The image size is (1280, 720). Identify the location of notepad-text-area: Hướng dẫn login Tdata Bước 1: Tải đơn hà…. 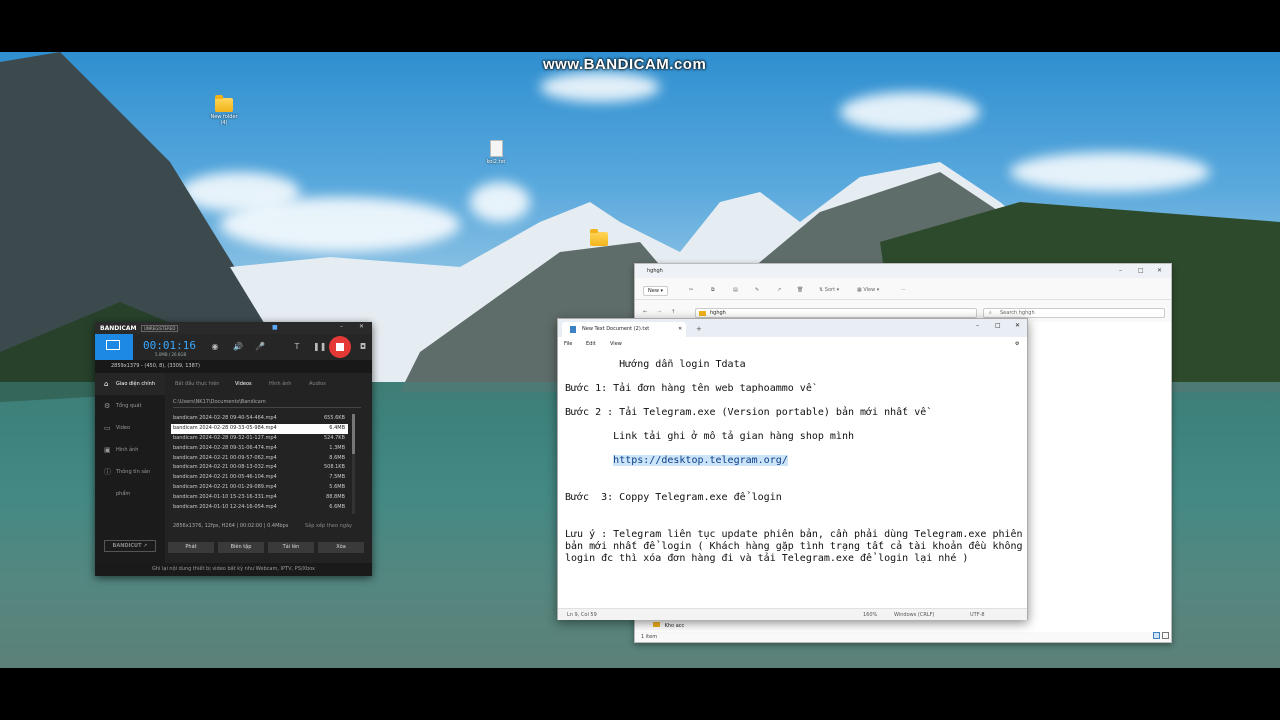
(794, 480).